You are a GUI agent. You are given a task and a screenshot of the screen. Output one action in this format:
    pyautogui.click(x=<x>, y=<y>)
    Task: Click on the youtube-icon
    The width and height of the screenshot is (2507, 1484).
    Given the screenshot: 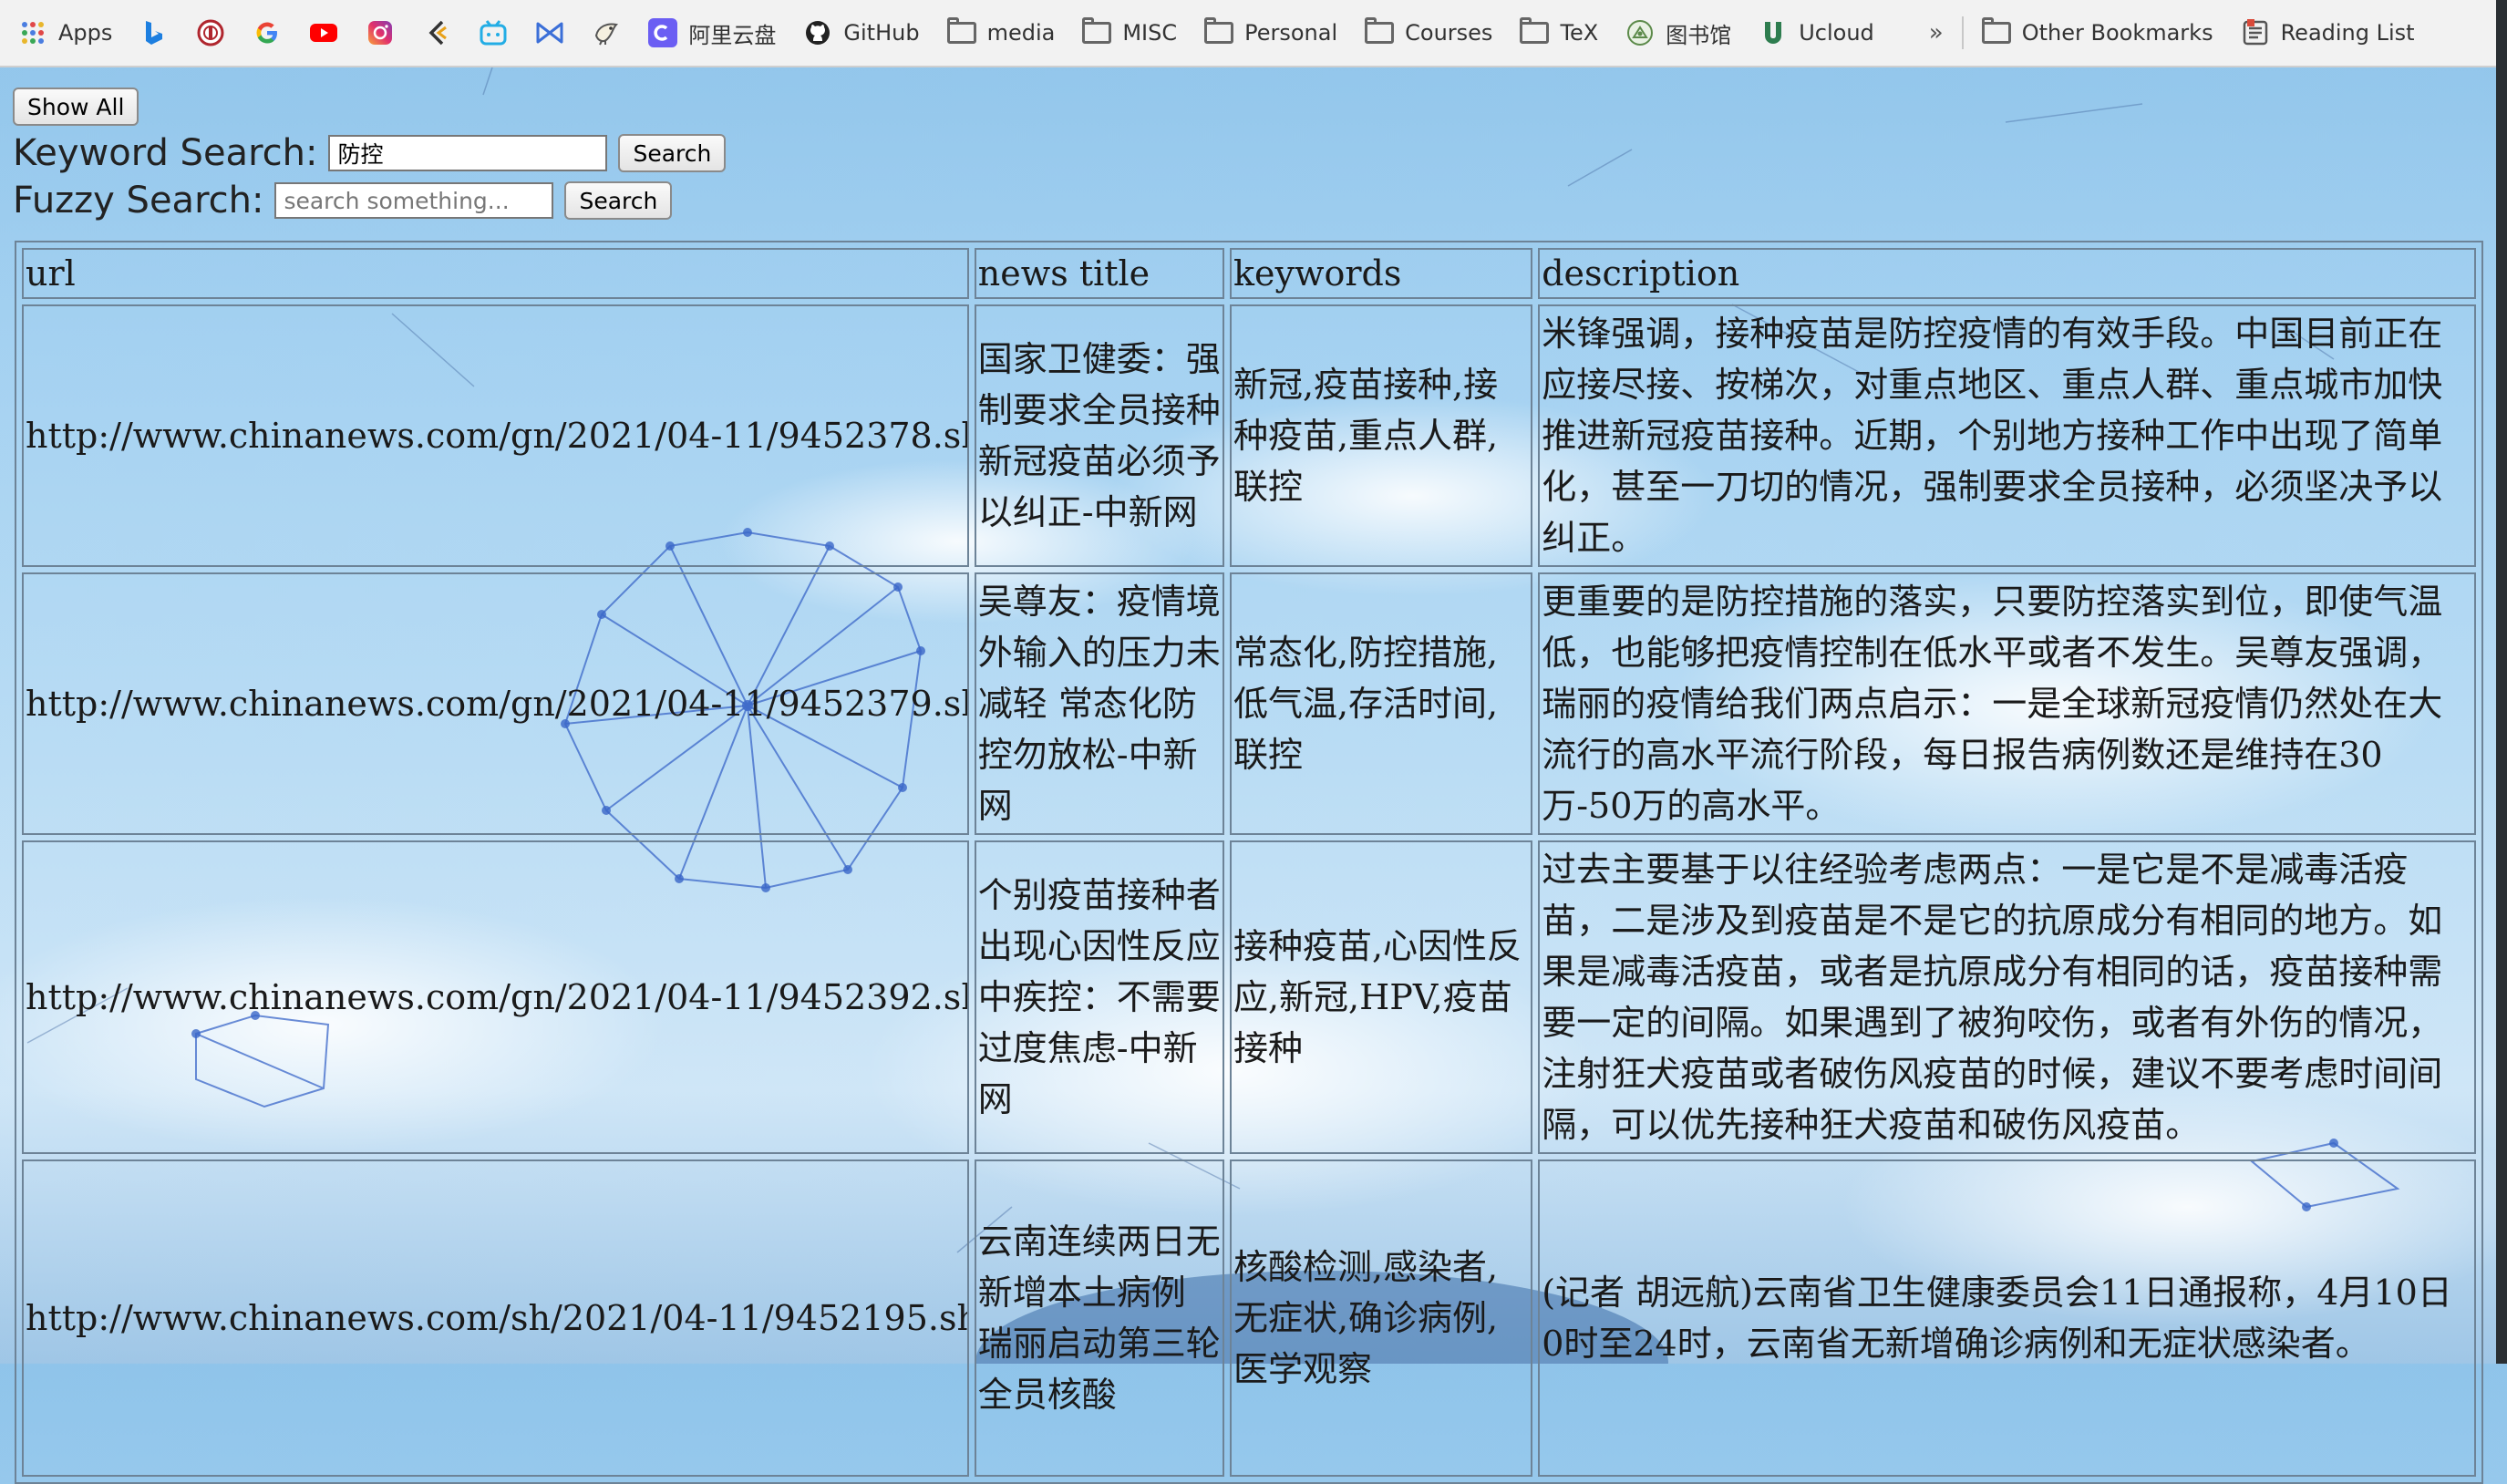 What is the action you would take?
    pyautogui.click(x=323, y=32)
    